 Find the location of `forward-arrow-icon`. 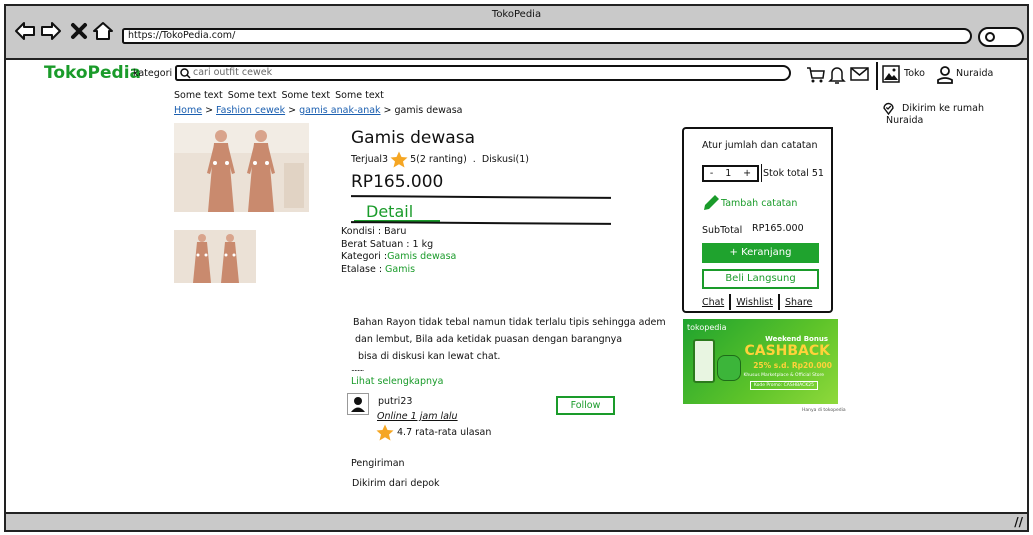

forward-arrow-icon is located at coordinates (51, 31).